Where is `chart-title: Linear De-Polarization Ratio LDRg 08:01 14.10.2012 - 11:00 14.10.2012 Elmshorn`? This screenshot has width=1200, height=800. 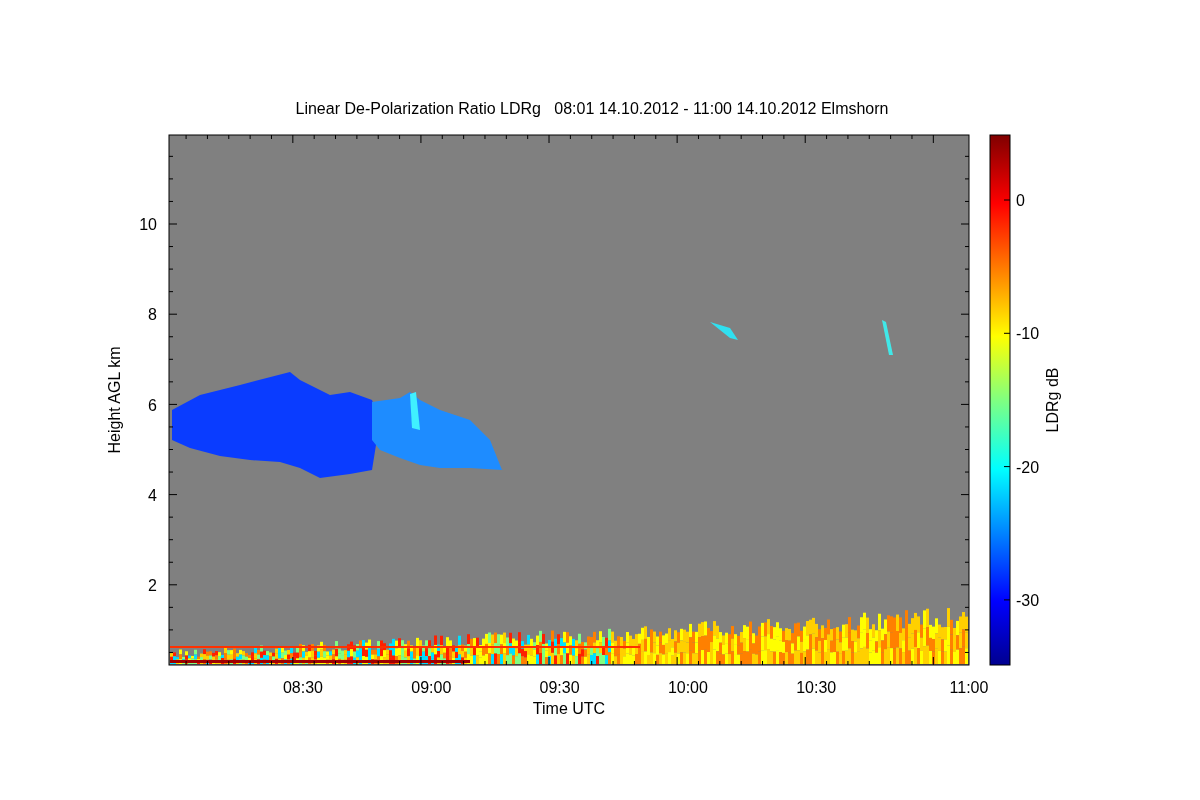
chart-title: Linear De-Polarization Ratio LDRg 08:01 14.10.2012 - 11:00 14.10.2012 Elmshorn is located at coordinates (592, 108).